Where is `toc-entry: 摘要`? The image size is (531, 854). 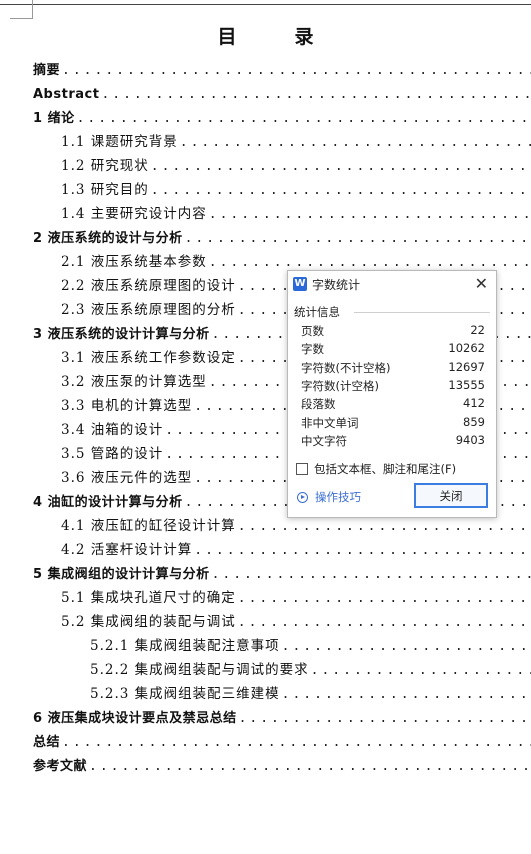 toc-entry: 摘要 is located at coordinates (282, 67).